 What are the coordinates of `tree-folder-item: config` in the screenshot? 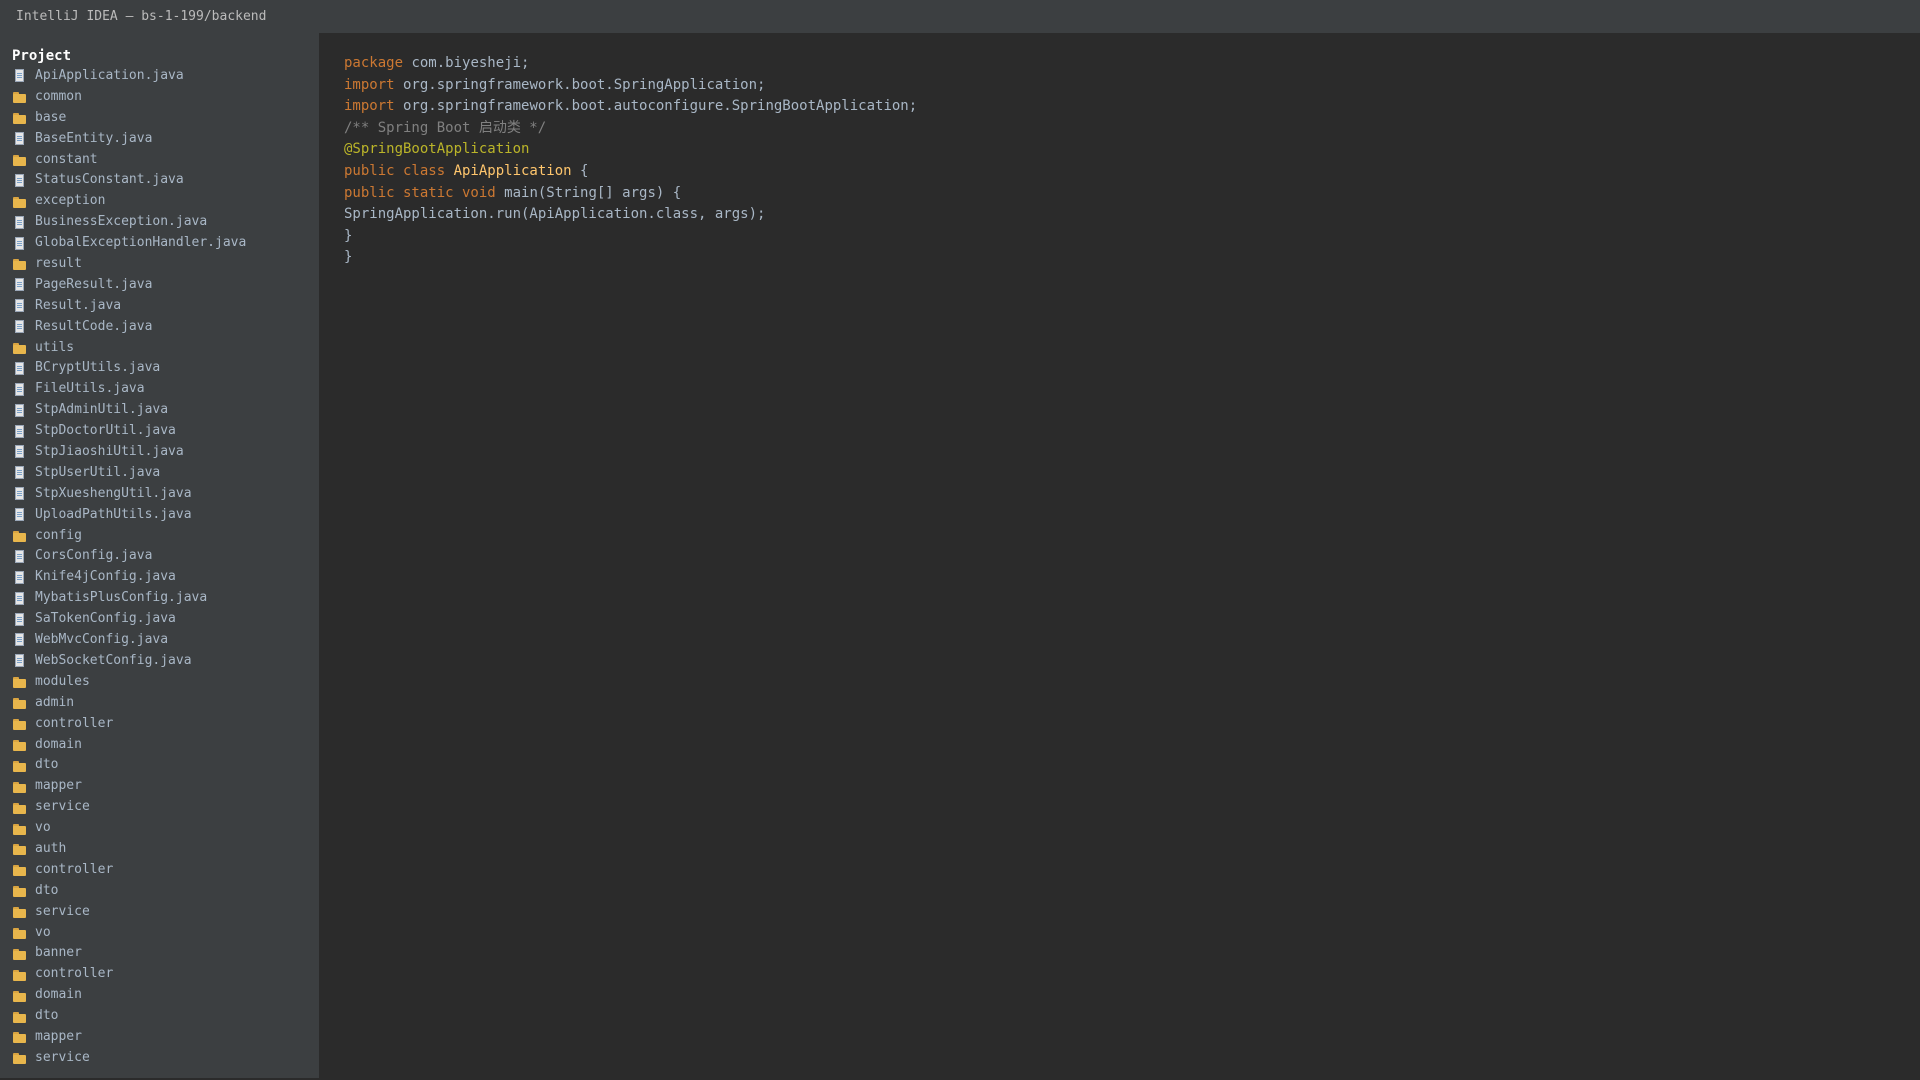 It's located at (159, 536).